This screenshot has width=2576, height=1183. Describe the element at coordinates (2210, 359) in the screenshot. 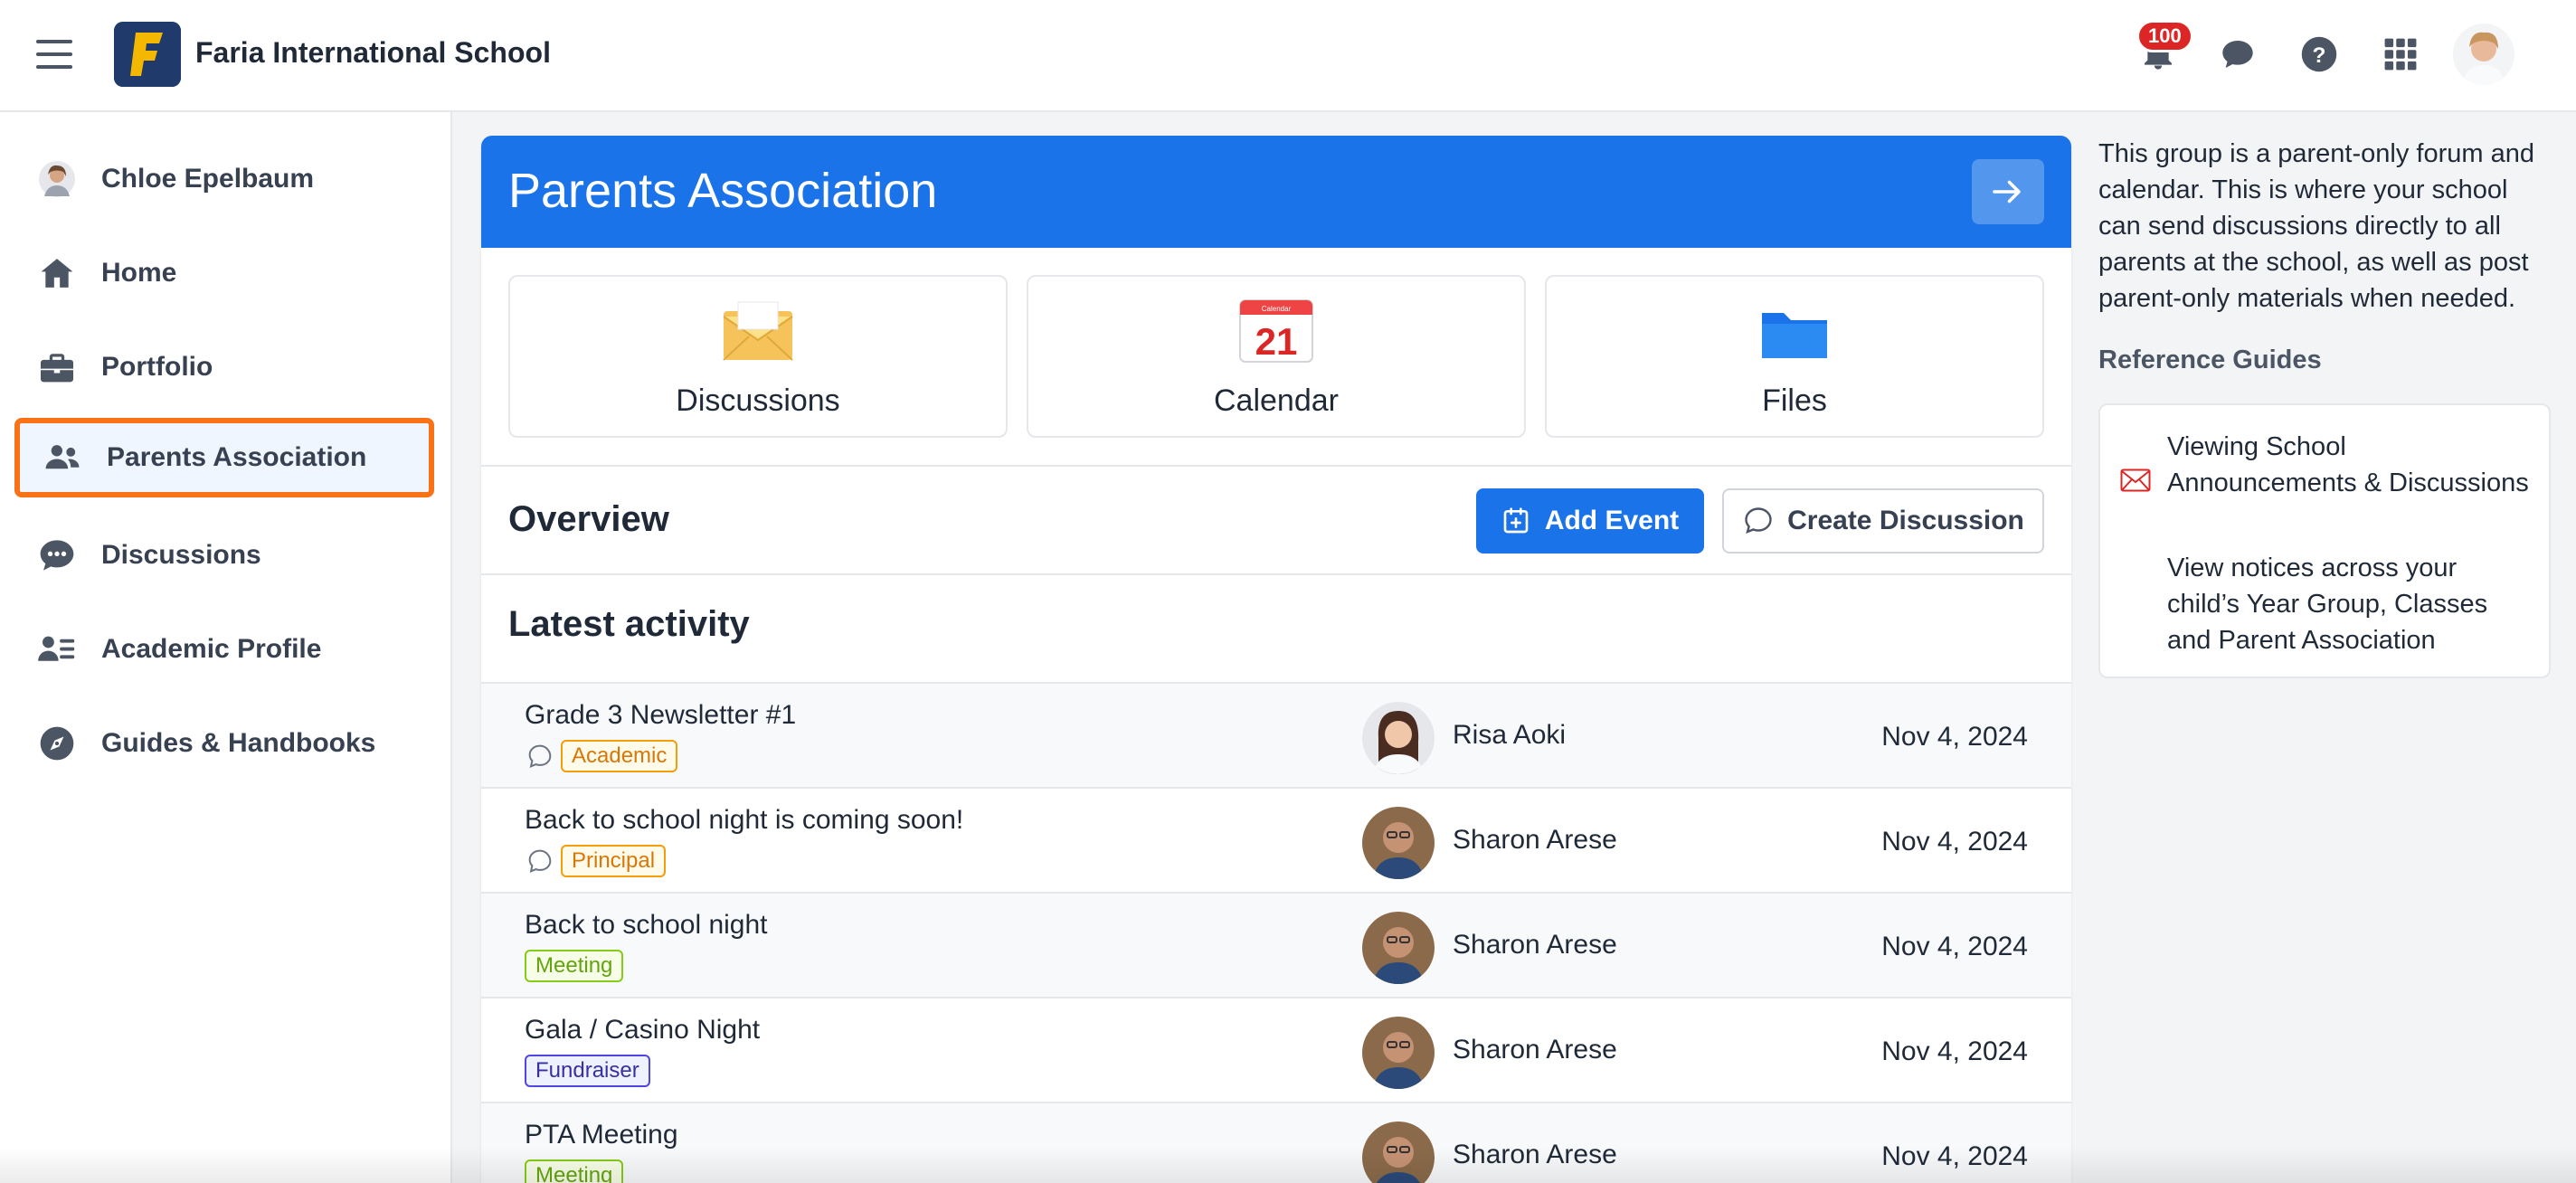

I see `reference-guides-heading: Reference Guides` at that location.